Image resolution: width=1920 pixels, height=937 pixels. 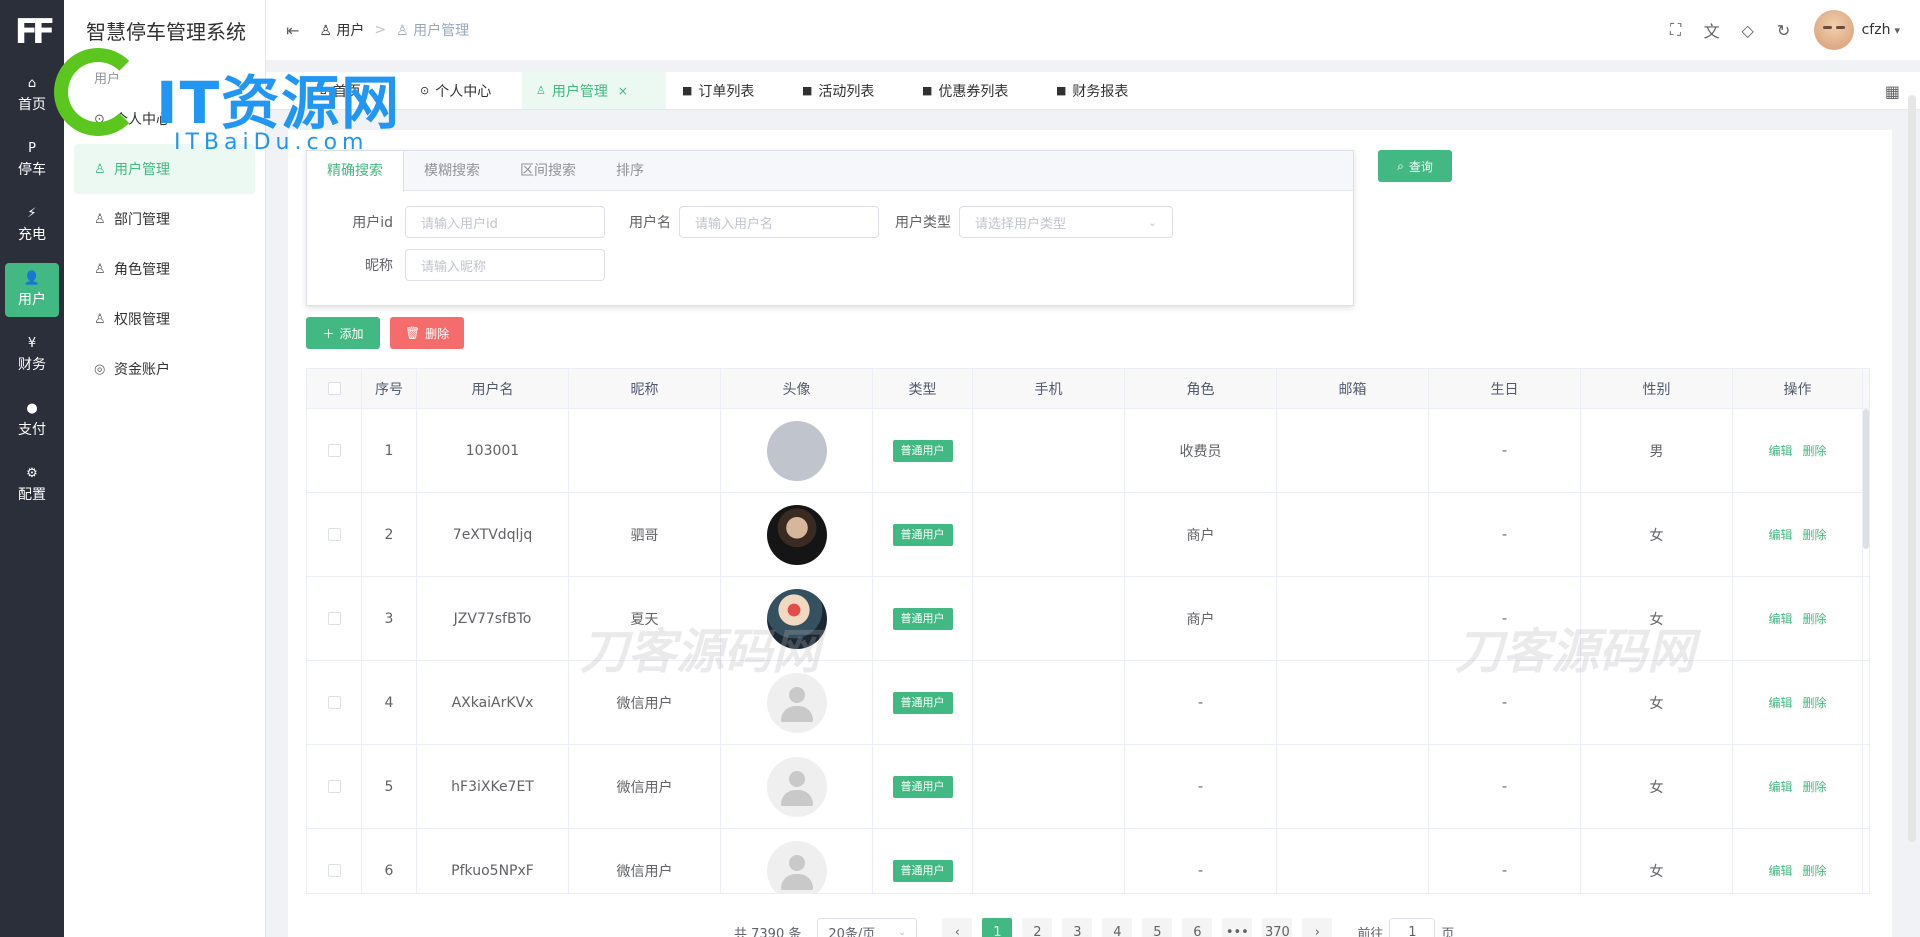 What do you see at coordinates (957, 927) in the screenshot?
I see `prev-page-button: ‹` at bounding box center [957, 927].